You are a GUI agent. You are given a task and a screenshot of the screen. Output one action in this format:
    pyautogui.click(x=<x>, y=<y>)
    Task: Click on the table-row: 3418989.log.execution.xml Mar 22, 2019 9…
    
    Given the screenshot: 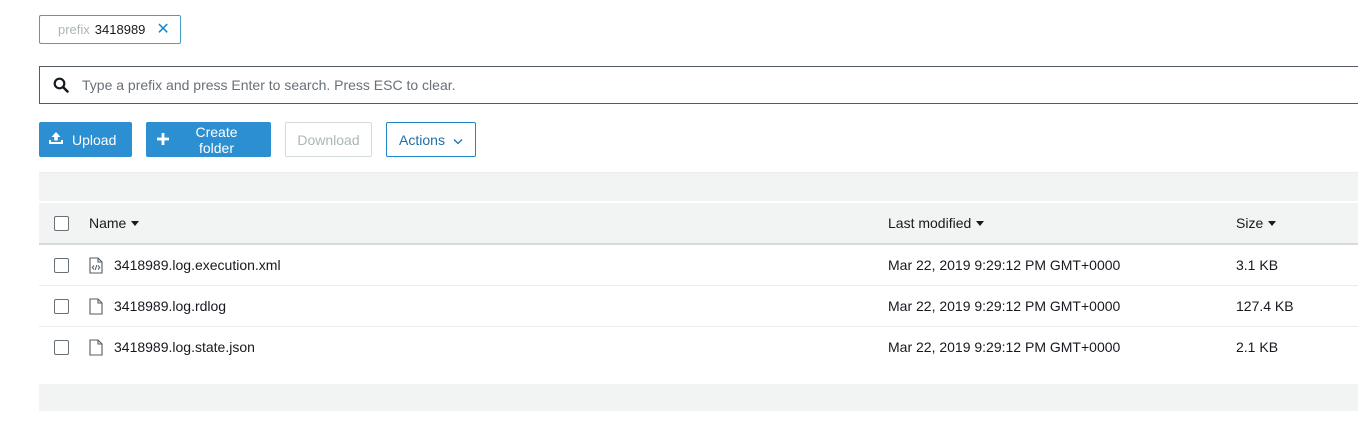 What is the action you would take?
    pyautogui.click(x=698, y=265)
    